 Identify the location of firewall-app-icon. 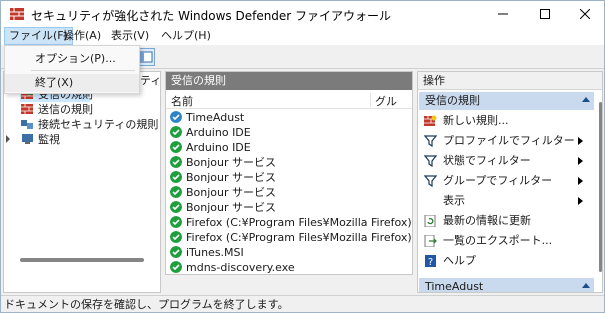
(17, 14).